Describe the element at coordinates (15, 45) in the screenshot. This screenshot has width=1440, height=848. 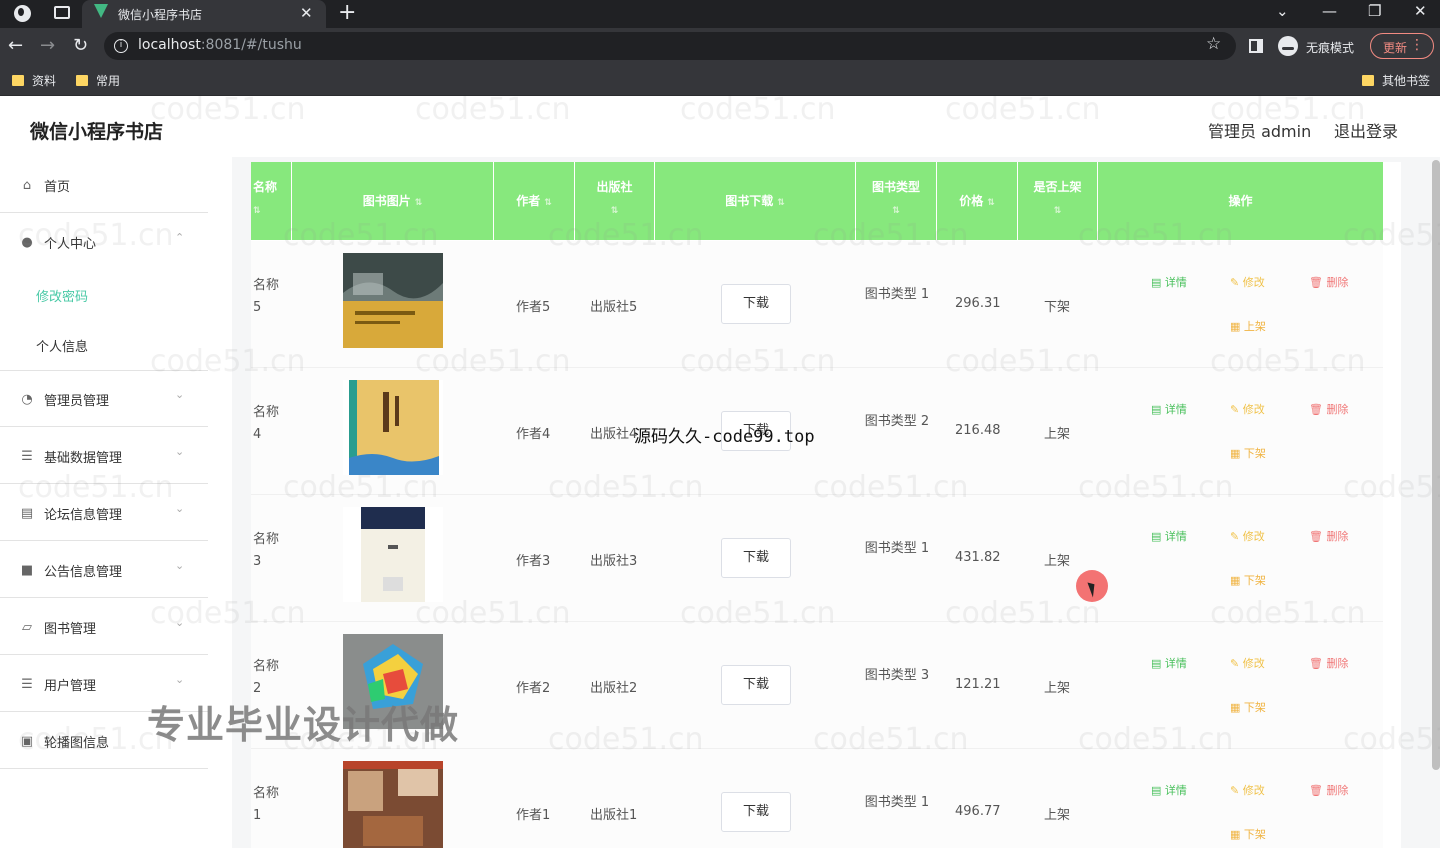
I see `back-icon: ←` at that location.